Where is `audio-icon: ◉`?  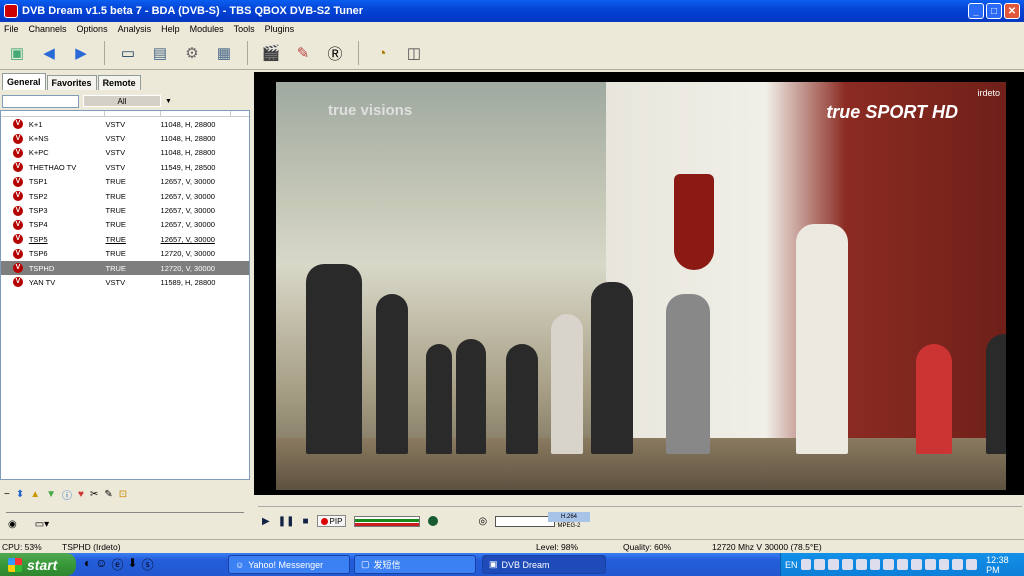
audio-icon: ◉ is located at coordinates (12, 524).